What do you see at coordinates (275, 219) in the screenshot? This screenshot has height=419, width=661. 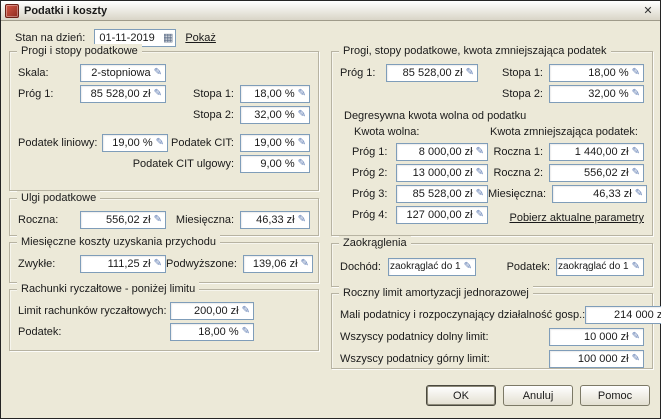 I see `miesieczna-input: 46,33 zł ✎` at bounding box center [275, 219].